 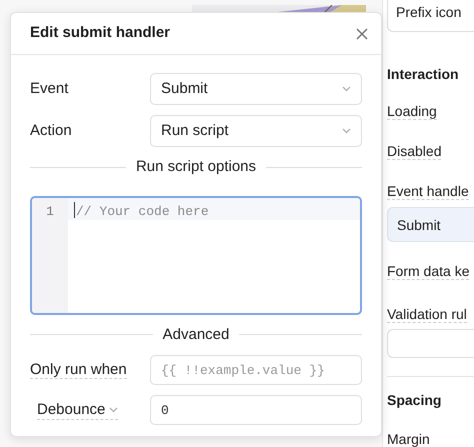 I want to click on caret-icon, so click(x=113, y=409).